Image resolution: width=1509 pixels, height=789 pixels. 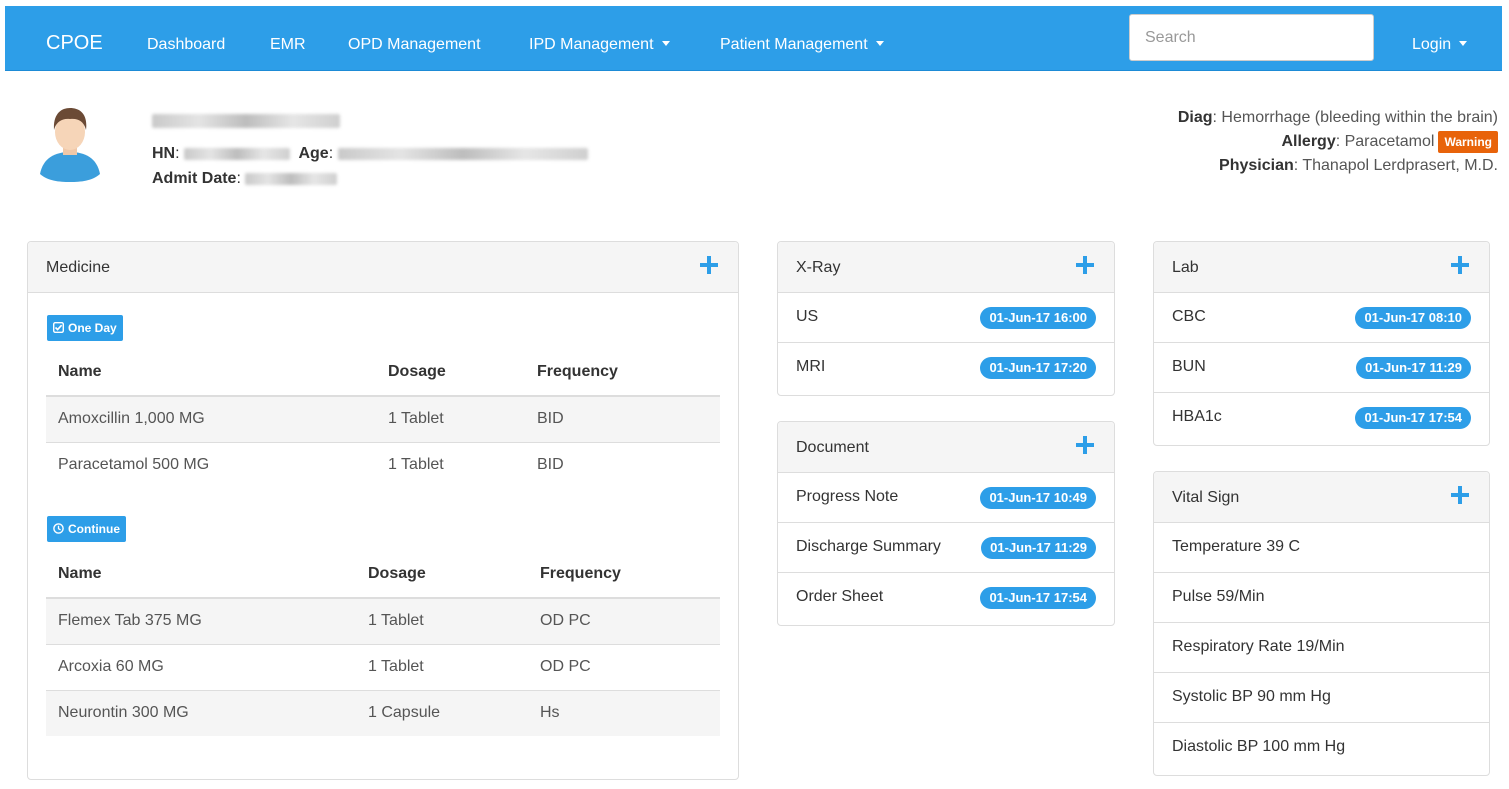 I want to click on xray-title: X-Ray, so click(x=818, y=267).